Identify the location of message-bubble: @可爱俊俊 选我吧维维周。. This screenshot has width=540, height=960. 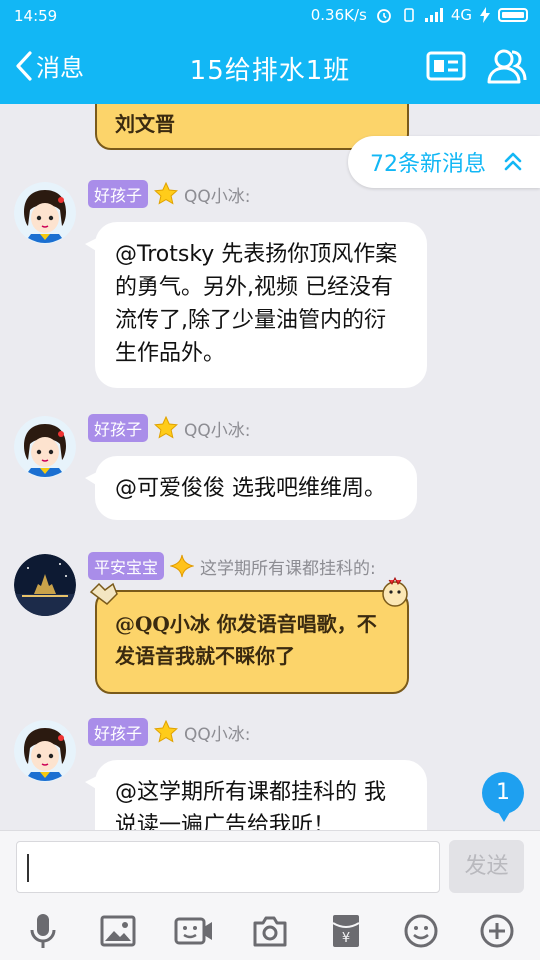
(251, 488).